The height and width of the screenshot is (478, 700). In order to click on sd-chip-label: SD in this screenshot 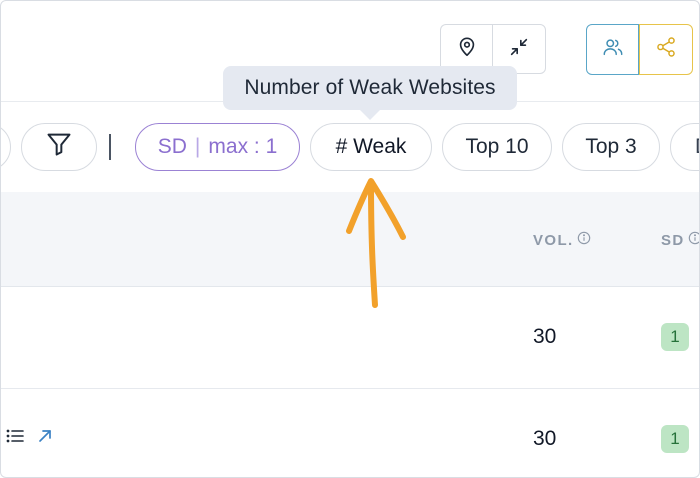, I will do `click(172, 146)`.